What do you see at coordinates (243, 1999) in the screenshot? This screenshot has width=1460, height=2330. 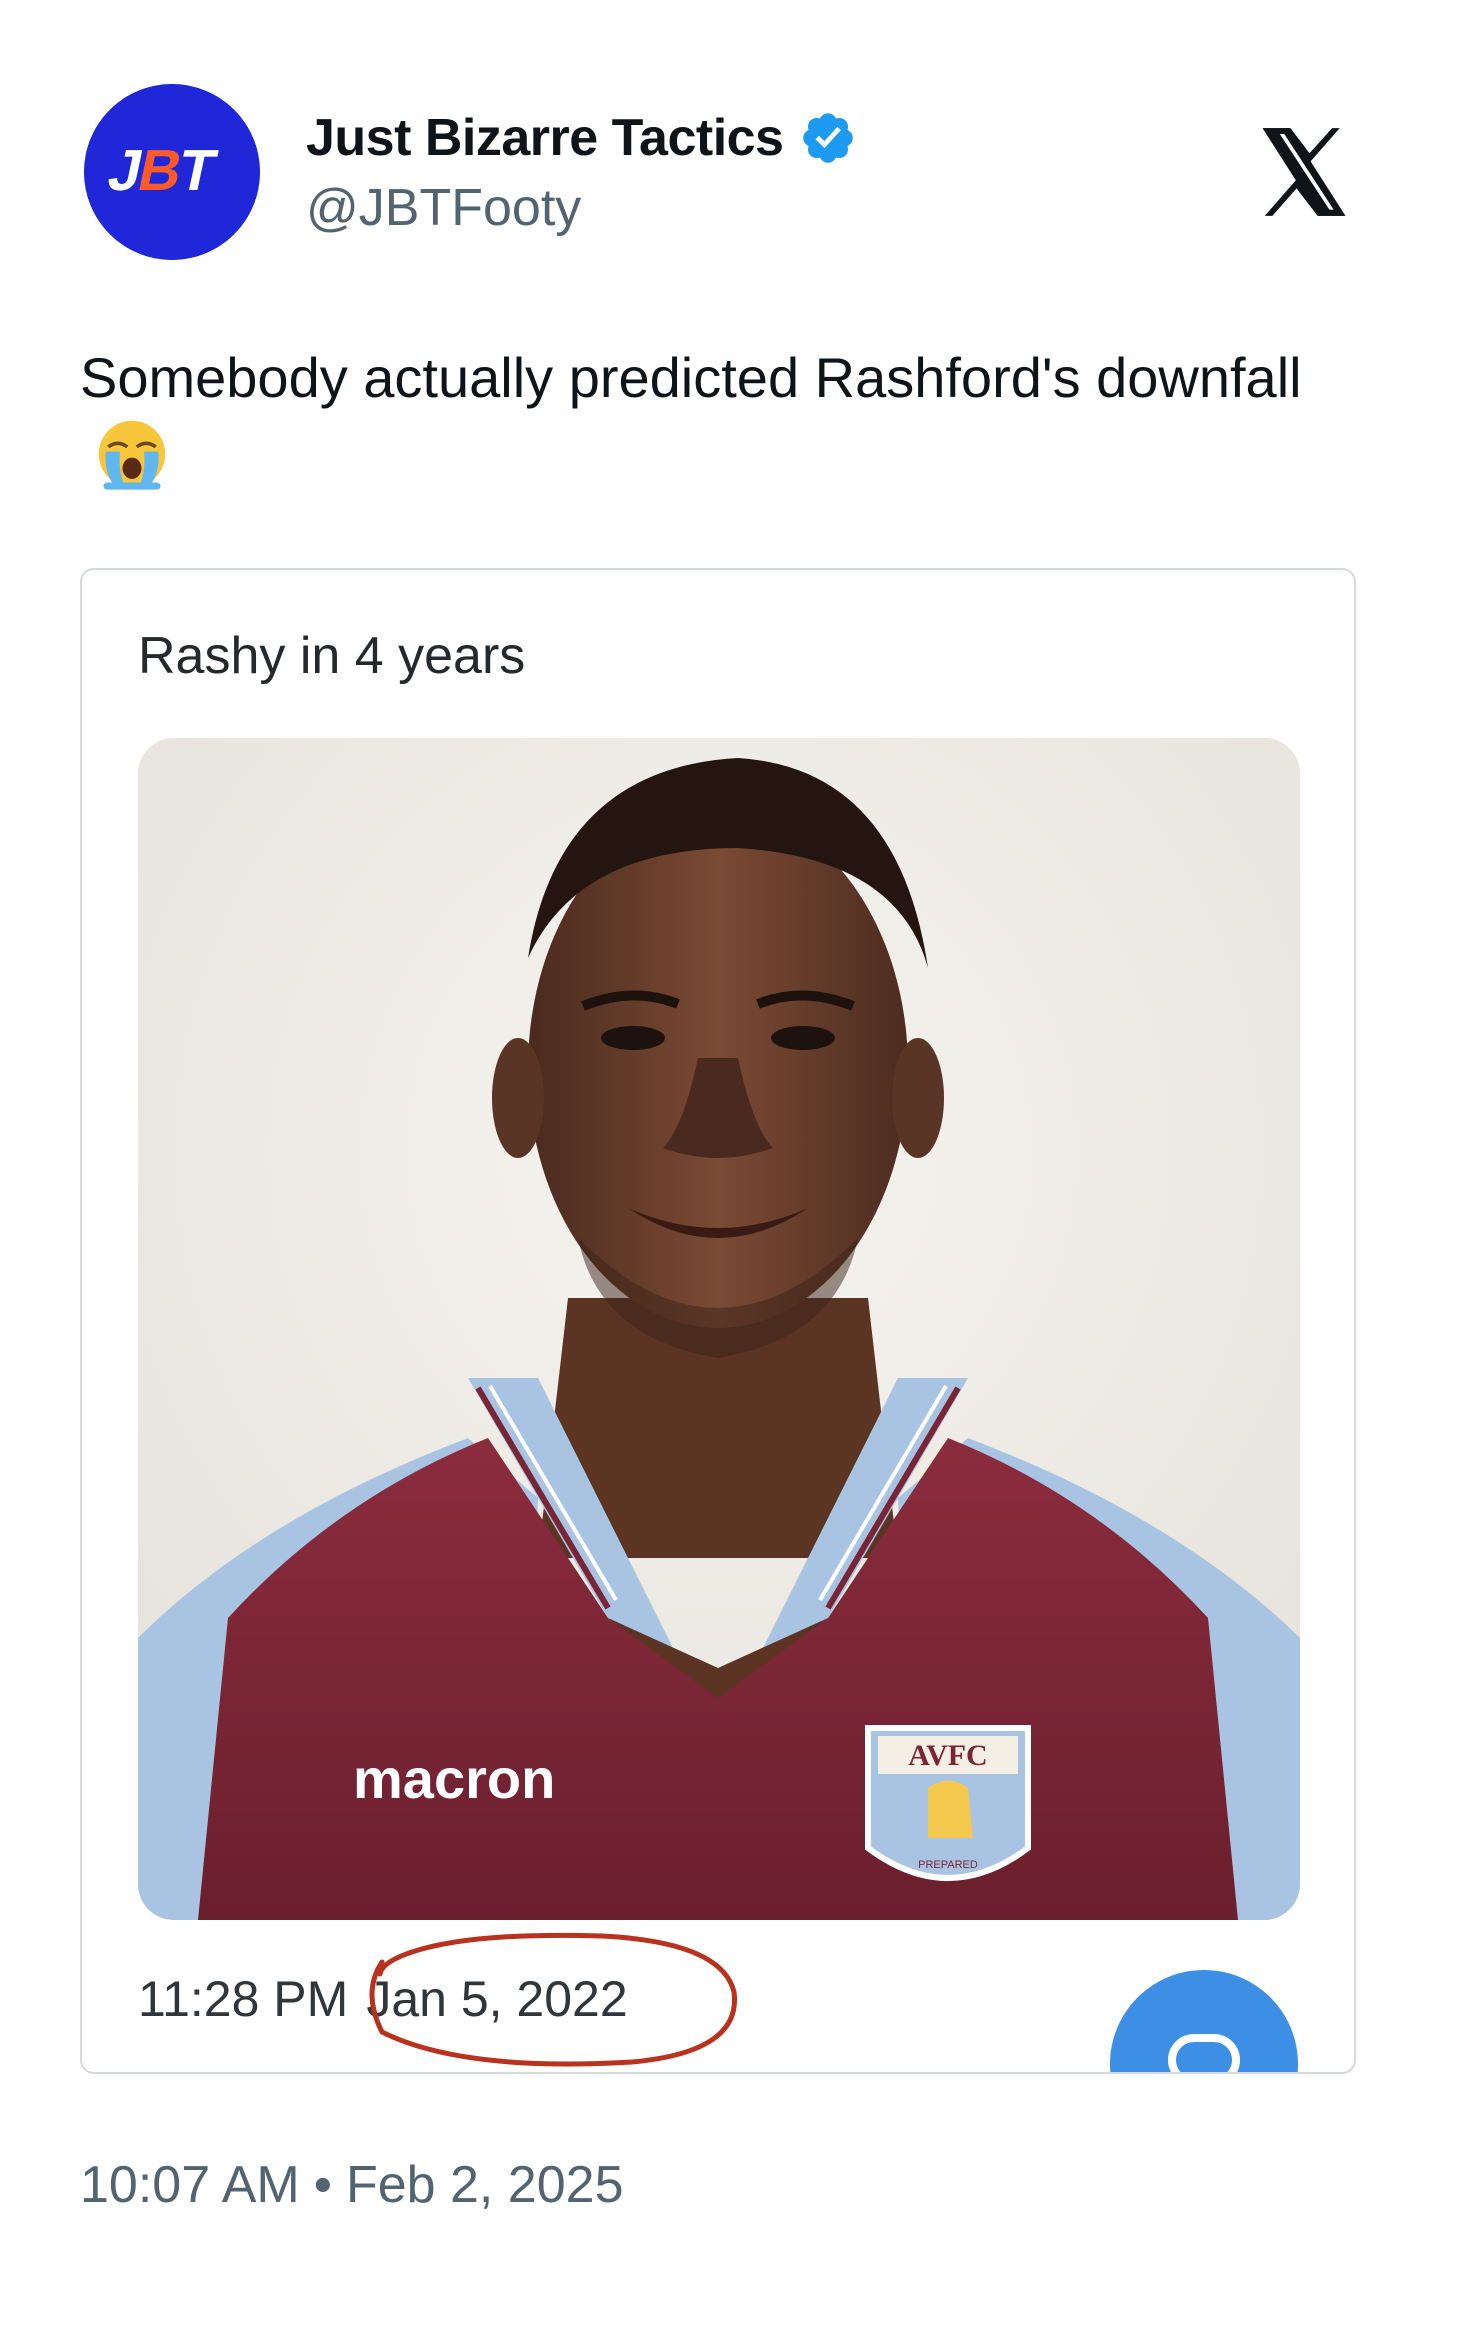 I see `quoted-tweet-time: 11:28 PM` at bounding box center [243, 1999].